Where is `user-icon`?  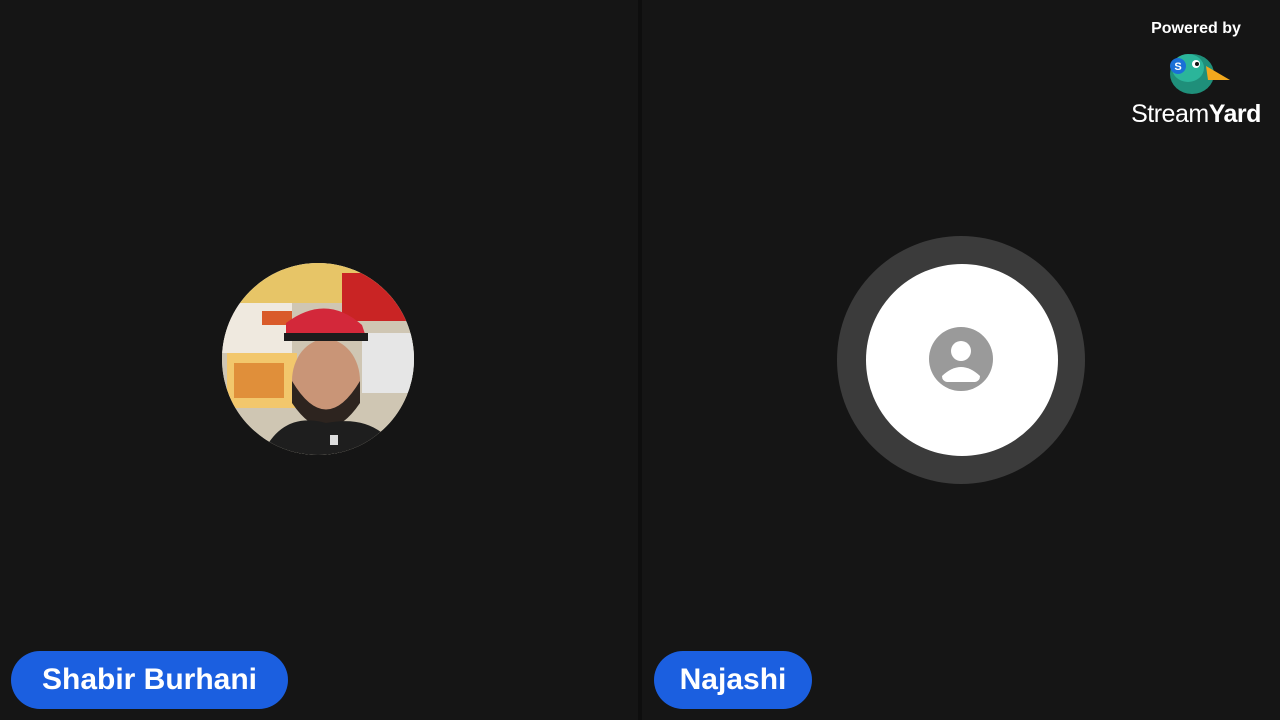
user-icon is located at coordinates (961, 359).